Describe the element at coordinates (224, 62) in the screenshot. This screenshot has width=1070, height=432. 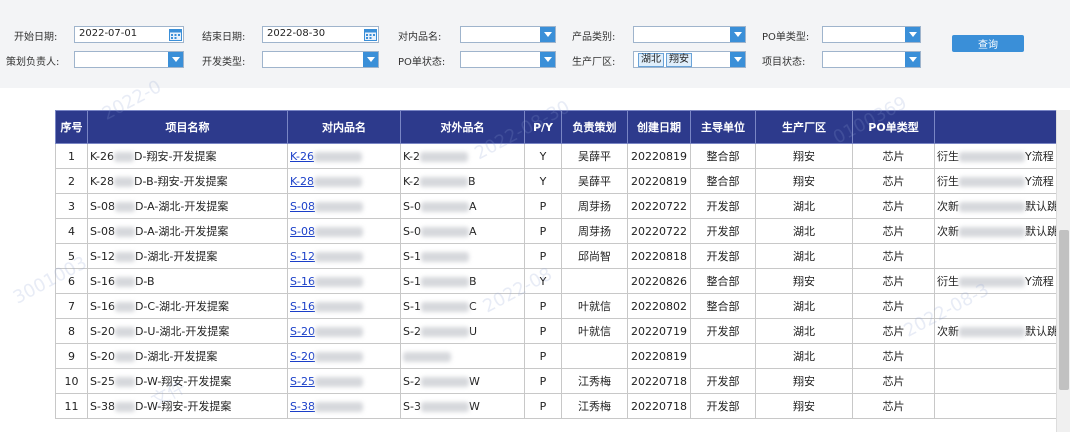
I see `dev-type-label: 开发类型:` at that location.